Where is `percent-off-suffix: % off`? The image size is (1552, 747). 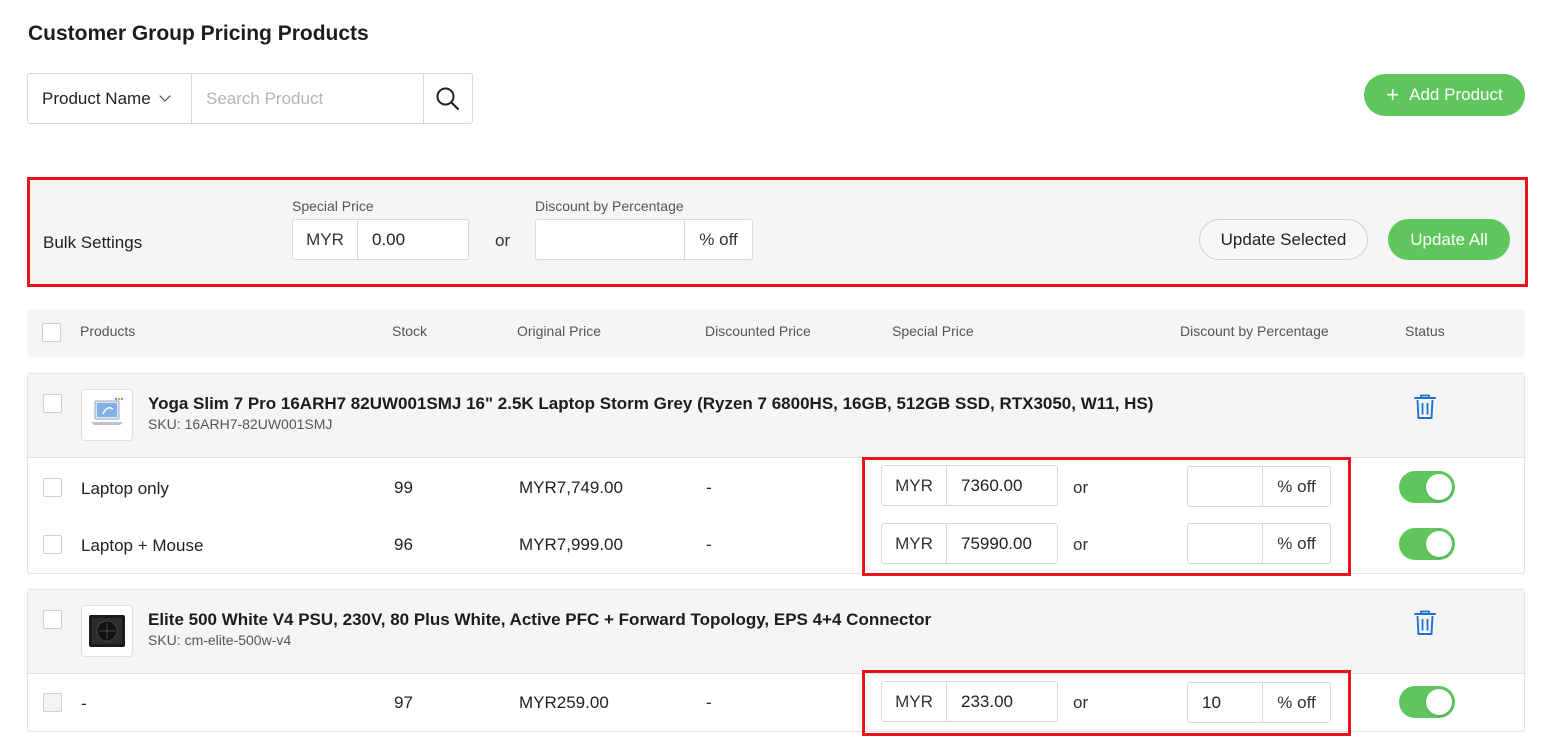 percent-off-suffix: % off is located at coordinates (718, 239).